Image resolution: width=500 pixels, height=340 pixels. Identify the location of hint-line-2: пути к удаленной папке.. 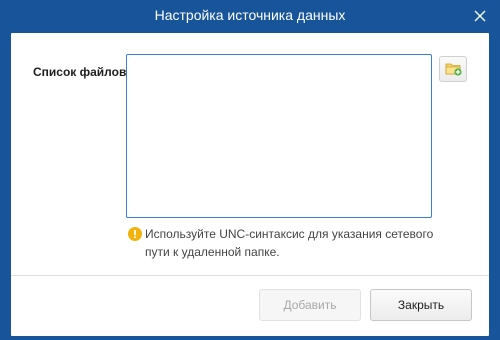
(212, 252).